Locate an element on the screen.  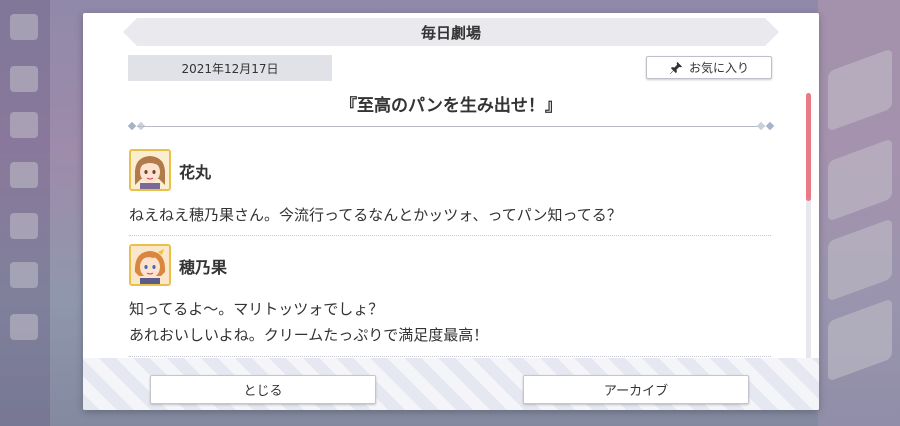
scrollbar is located at coordinates (808, 228).